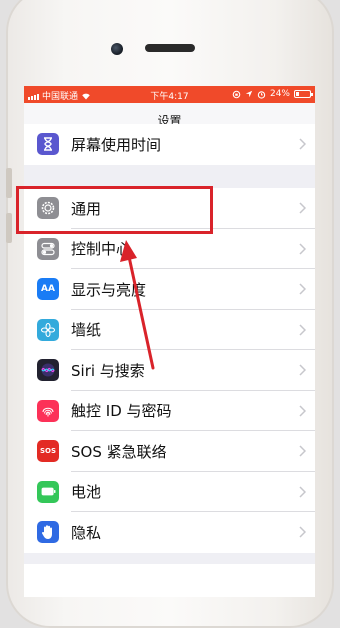  Describe the element at coordinates (137, 305) in the screenshot. I see `annotation-arrow` at that location.